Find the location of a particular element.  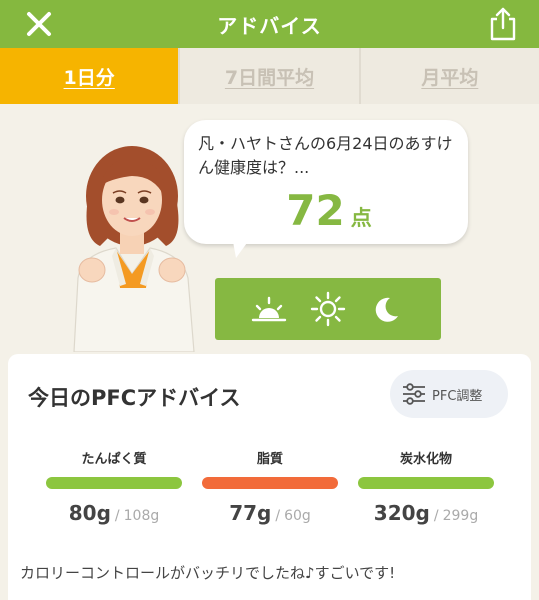

nutrient-target: 108g is located at coordinates (141, 516).